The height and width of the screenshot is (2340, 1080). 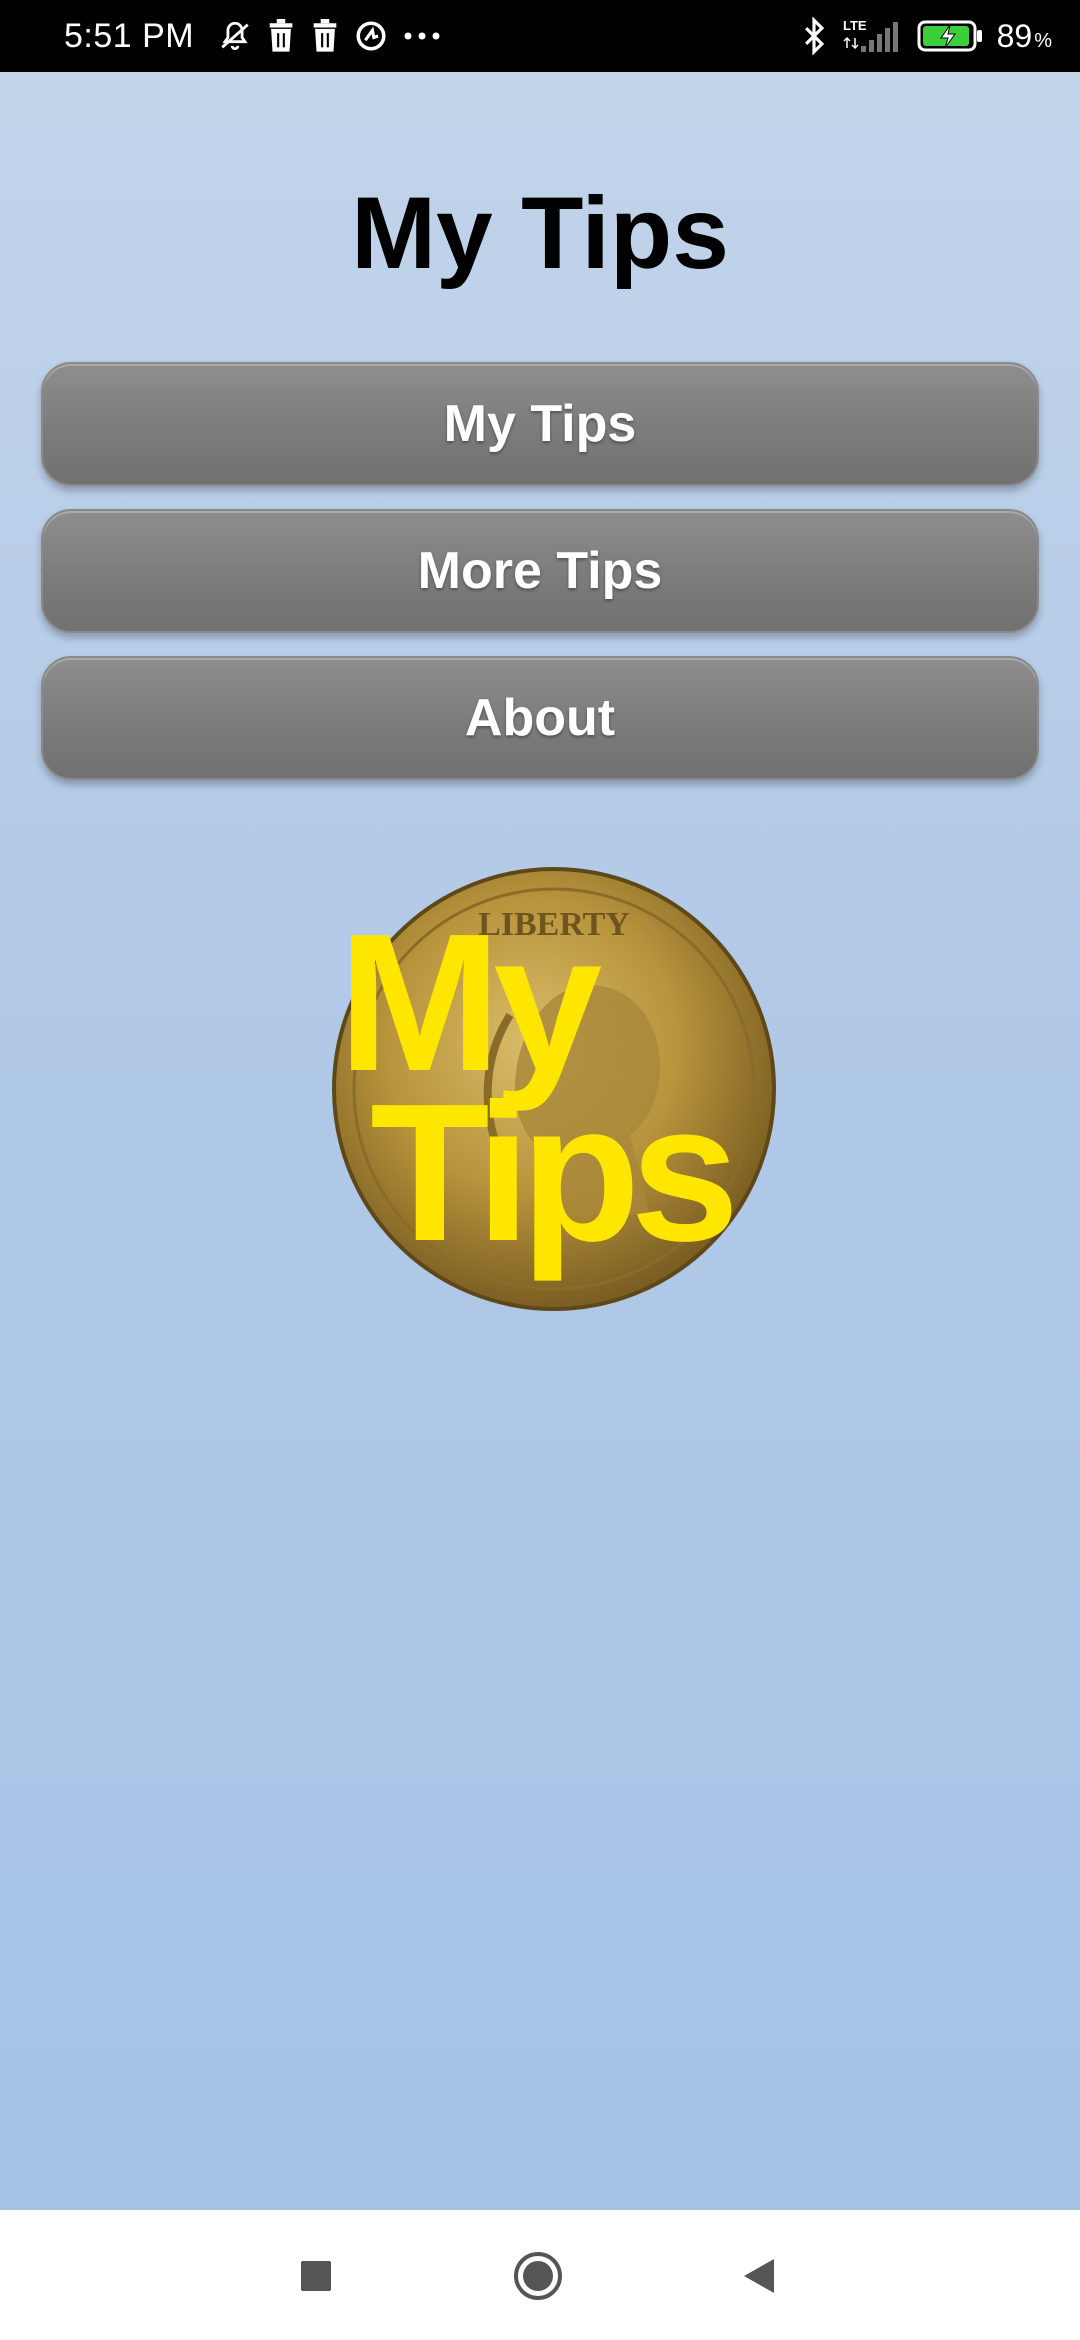 I want to click on battery-percent-unit: %, so click(x=1043, y=40).